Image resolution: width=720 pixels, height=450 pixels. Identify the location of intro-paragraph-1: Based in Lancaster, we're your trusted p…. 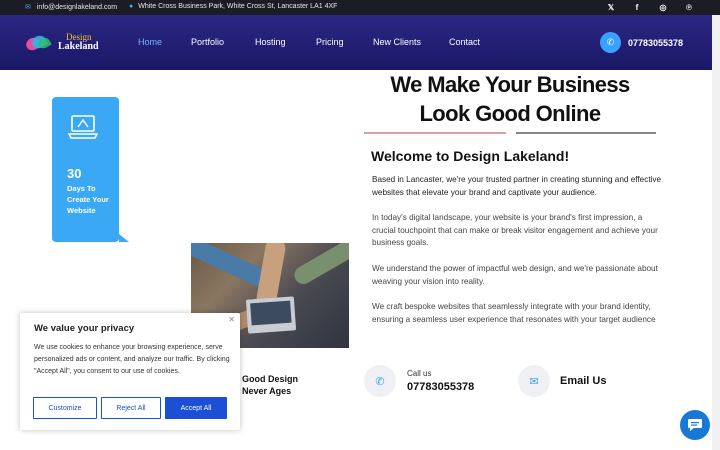
(517, 186).